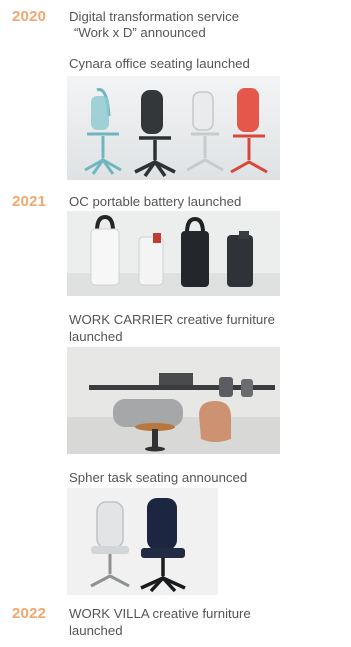 This screenshot has width=351, height=647. I want to click on year-2020-label: 2020, so click(29, 16).